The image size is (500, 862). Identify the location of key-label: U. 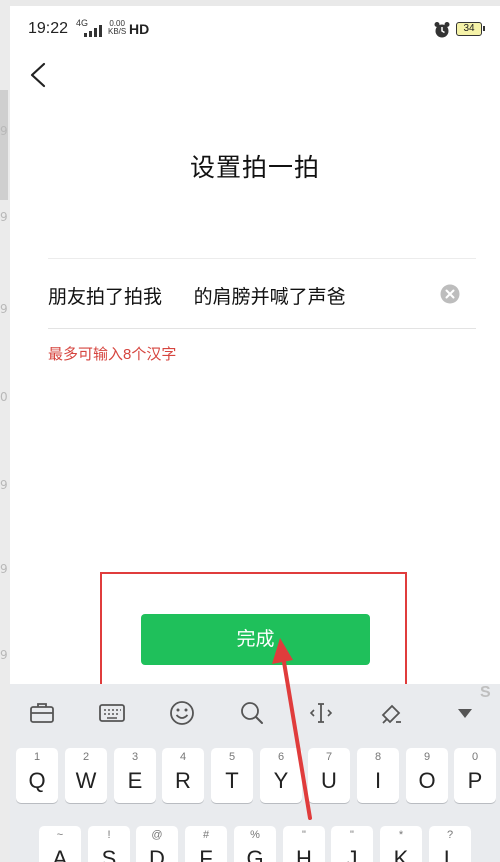
(329, 780).